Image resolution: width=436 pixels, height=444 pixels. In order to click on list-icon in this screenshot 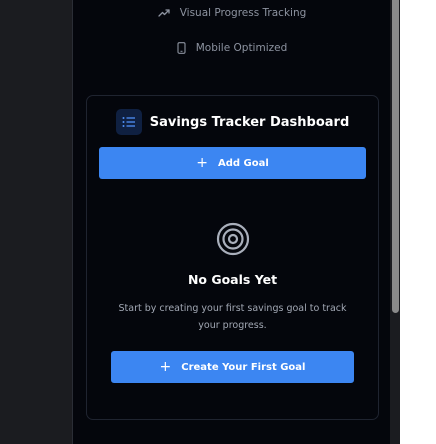, I will do `click(128, 122)`.